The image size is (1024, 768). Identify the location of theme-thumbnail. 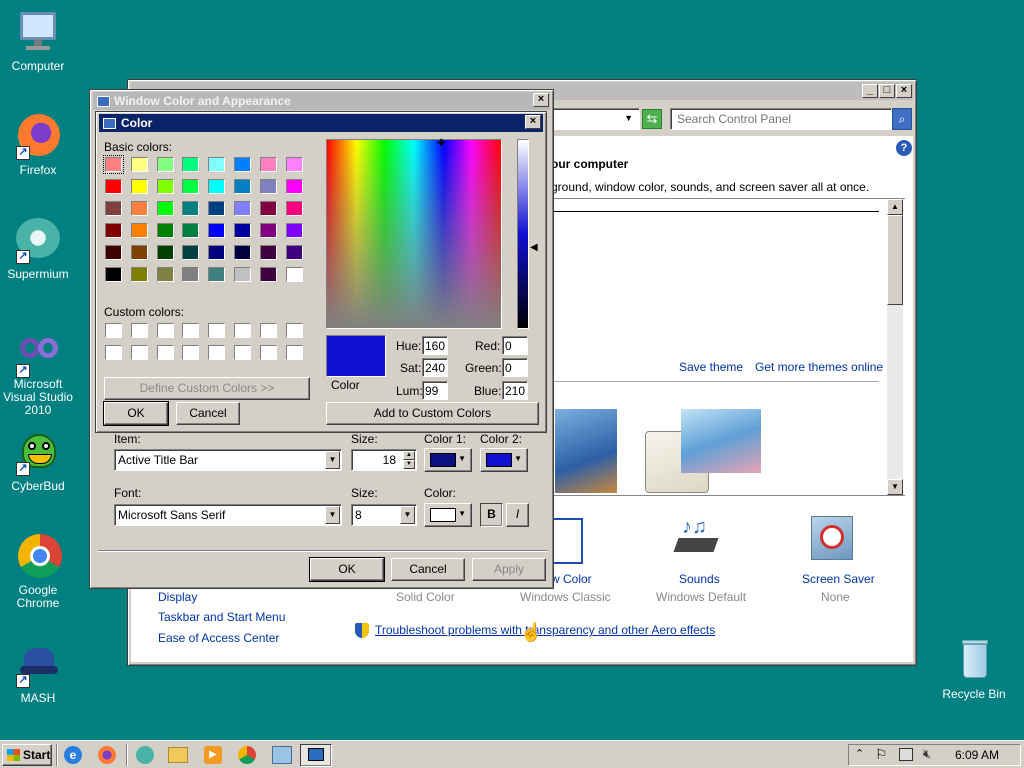
(586, 451).